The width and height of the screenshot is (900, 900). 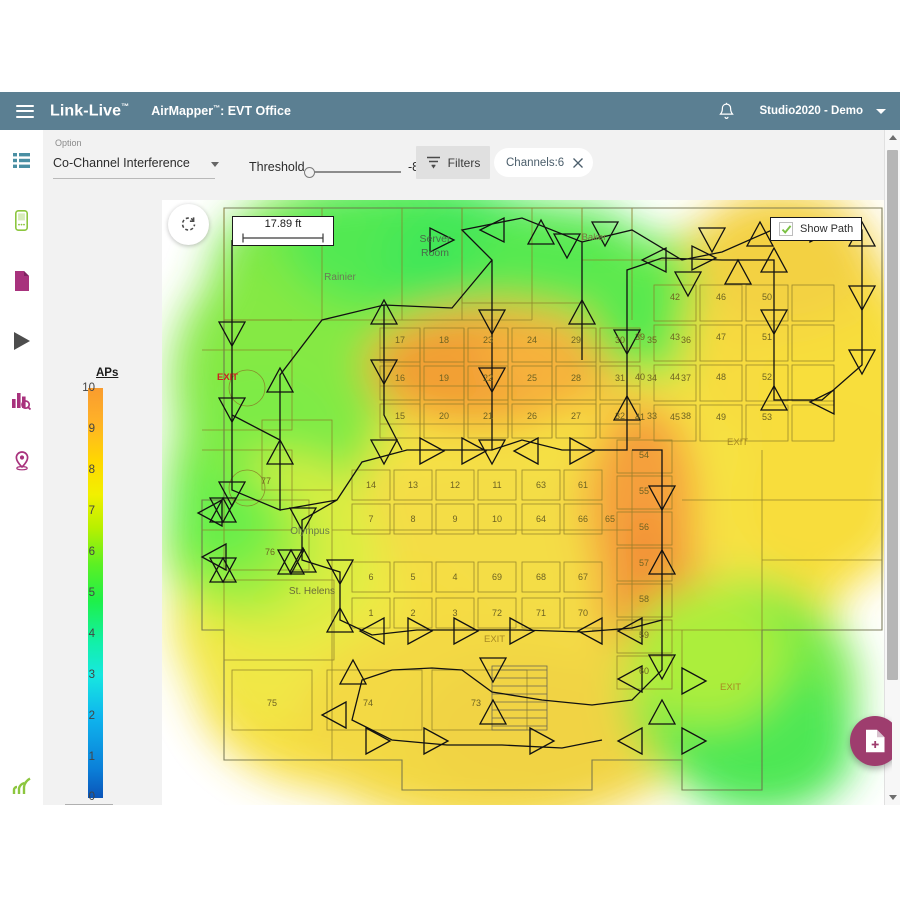 I want to click on svg-text: 76, so click(x=270, y=552).